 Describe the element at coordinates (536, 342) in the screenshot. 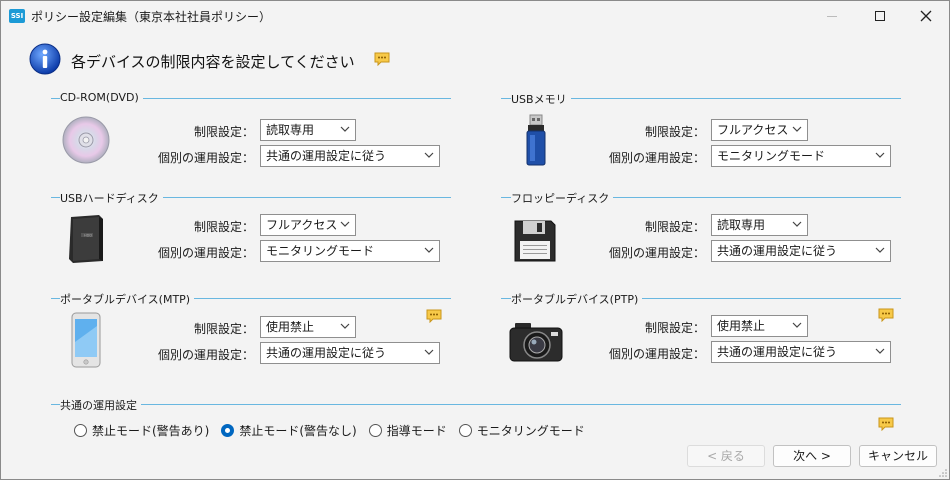

I see `camera-icon` at that location.